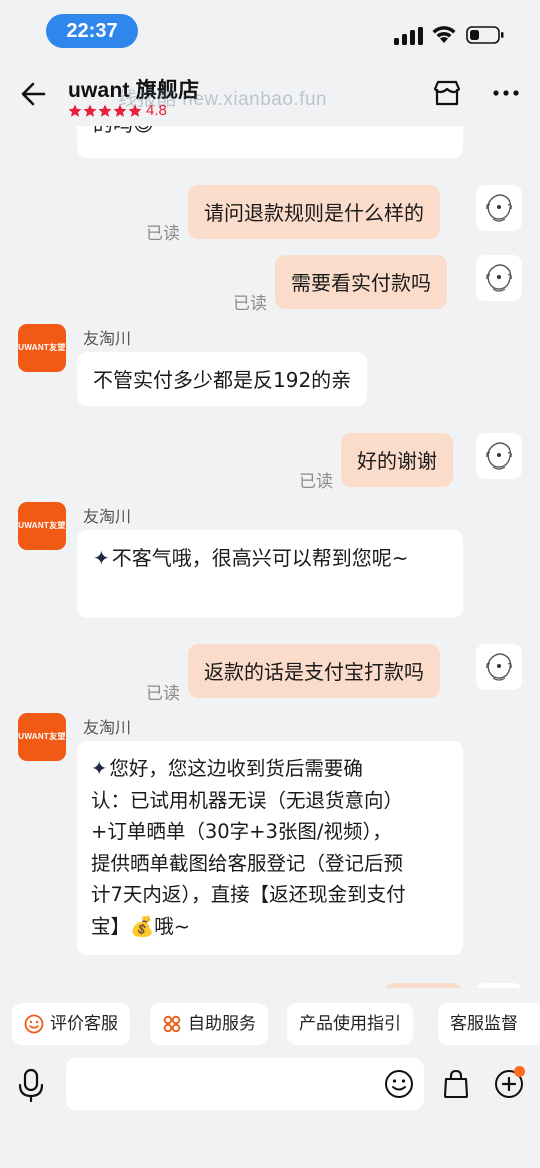  I want to click on quick-action-rate-service: 评价客服, so click(71, 1024).